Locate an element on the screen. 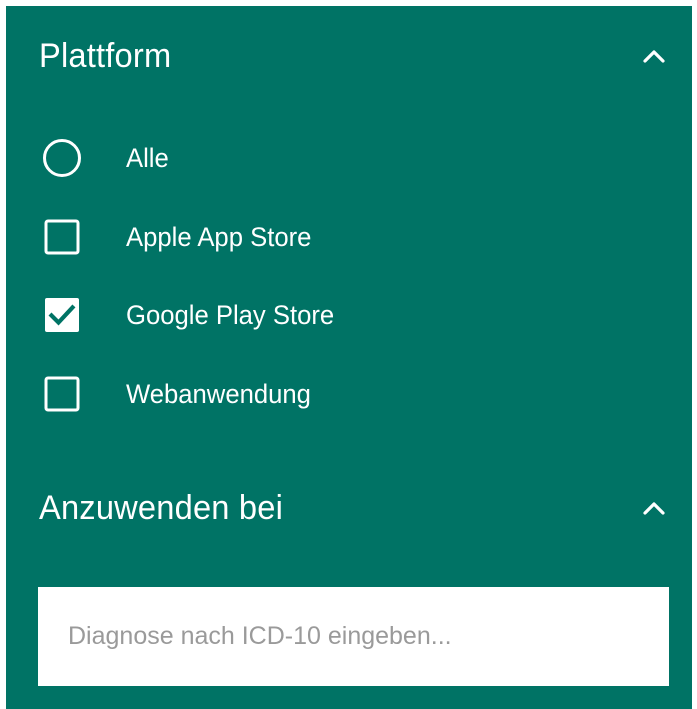 The width and height of the screenshot is (697, 709). diagnosis-search-box is located at coordinates (353, 636).